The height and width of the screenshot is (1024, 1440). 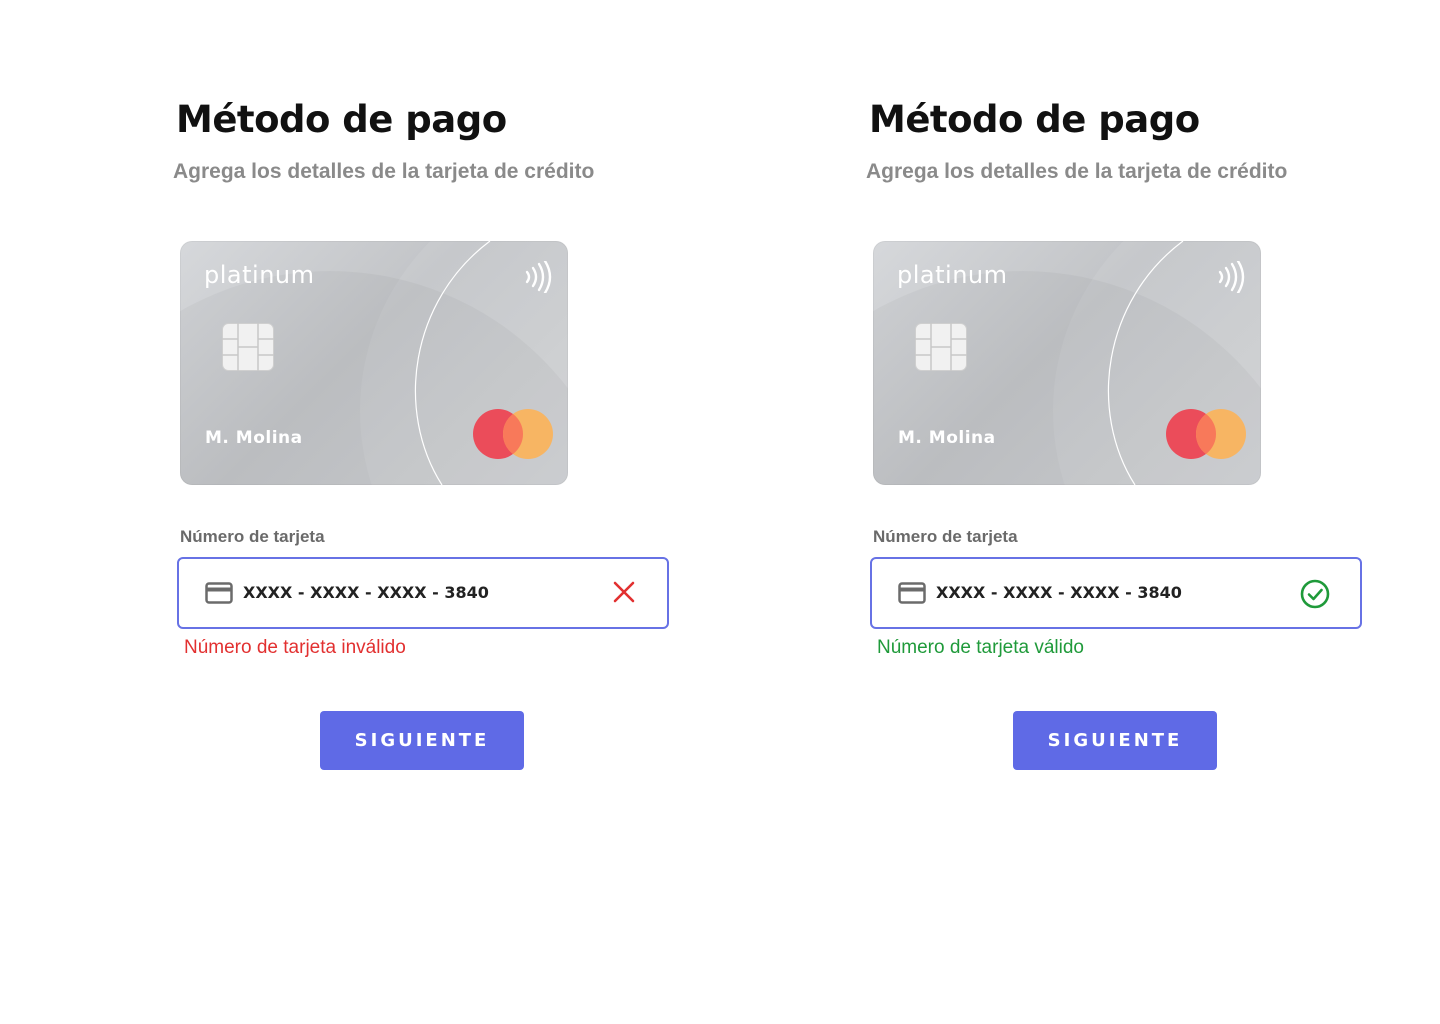 I want to click on close-icon, so click(x=624, y=592).